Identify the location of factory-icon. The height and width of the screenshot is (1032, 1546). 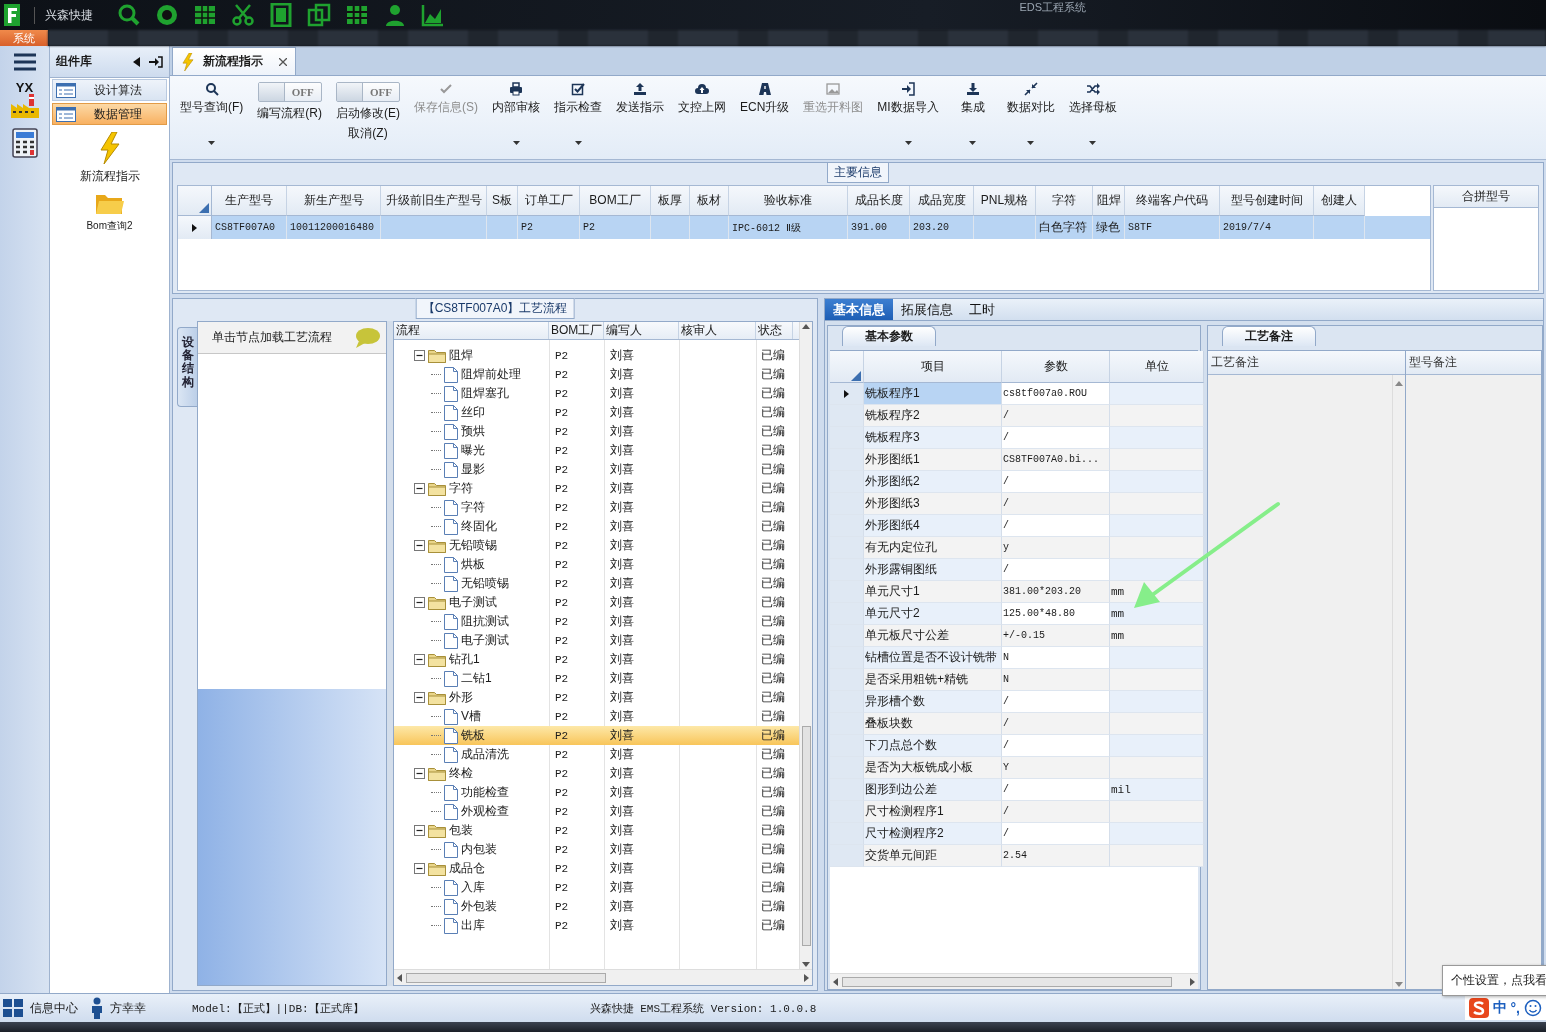
(24, 106).